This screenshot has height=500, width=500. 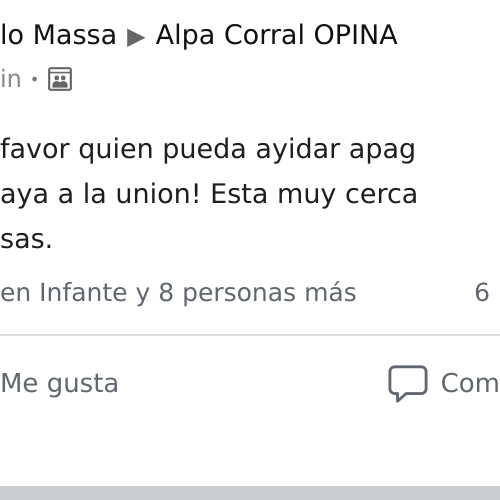 I want to click on like-button: Me gusta, so click(x=60, y=384).